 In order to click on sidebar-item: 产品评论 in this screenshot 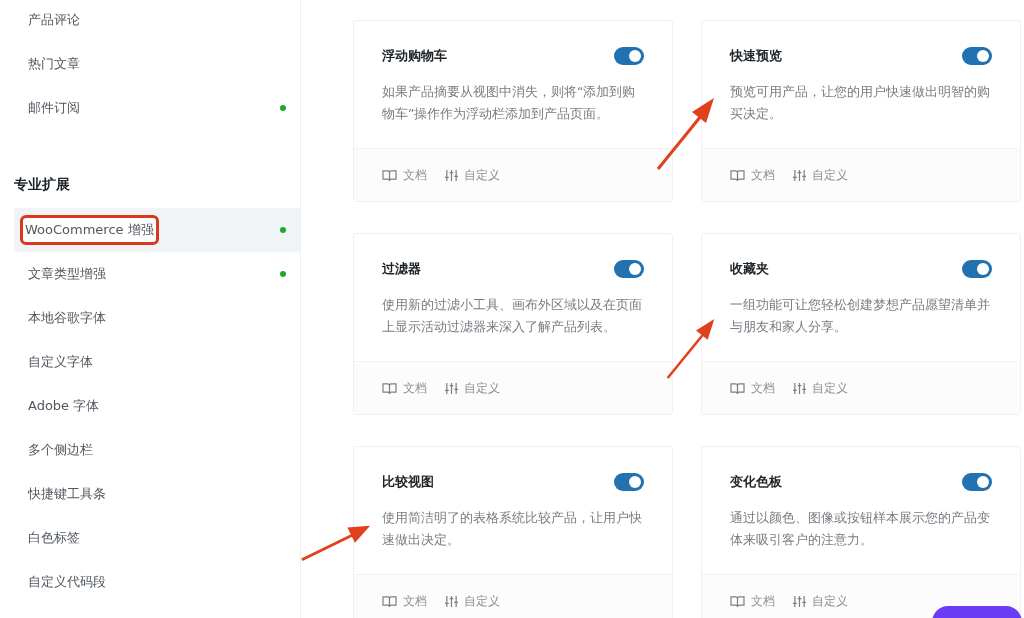, I will do `click(157, 21)`.